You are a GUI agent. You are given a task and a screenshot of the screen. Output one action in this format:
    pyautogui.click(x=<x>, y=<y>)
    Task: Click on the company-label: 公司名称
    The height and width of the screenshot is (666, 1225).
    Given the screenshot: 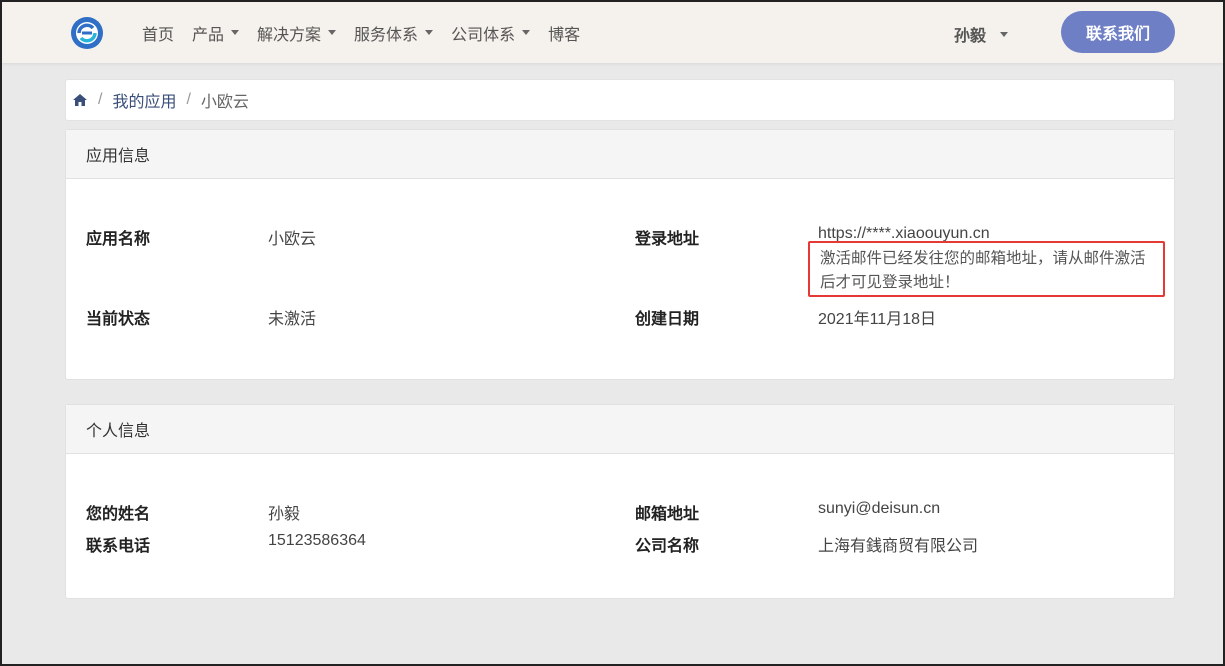 What is the action you would take?
    pyautogui.click(x=667, y=546)
    